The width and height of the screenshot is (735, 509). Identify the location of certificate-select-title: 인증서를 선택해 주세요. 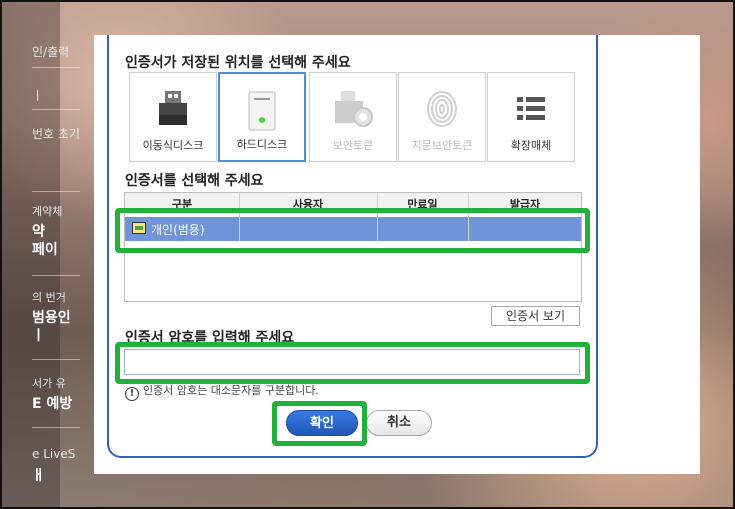
(194, 181).